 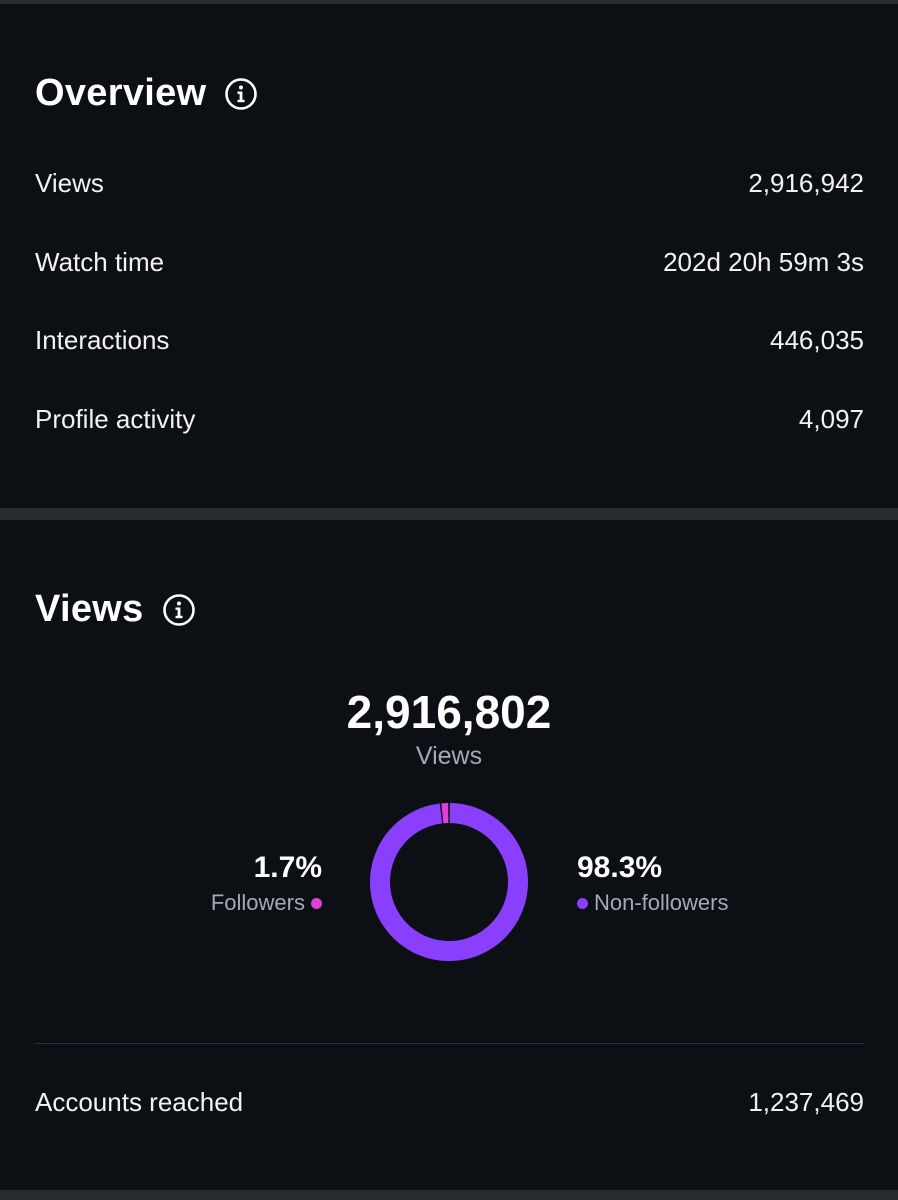 What do you see at coordinates (449, 419) in the screenshot?
I see `overview-row-profile-activity: Profile activity 4,097` at bounding box center [449, 419].